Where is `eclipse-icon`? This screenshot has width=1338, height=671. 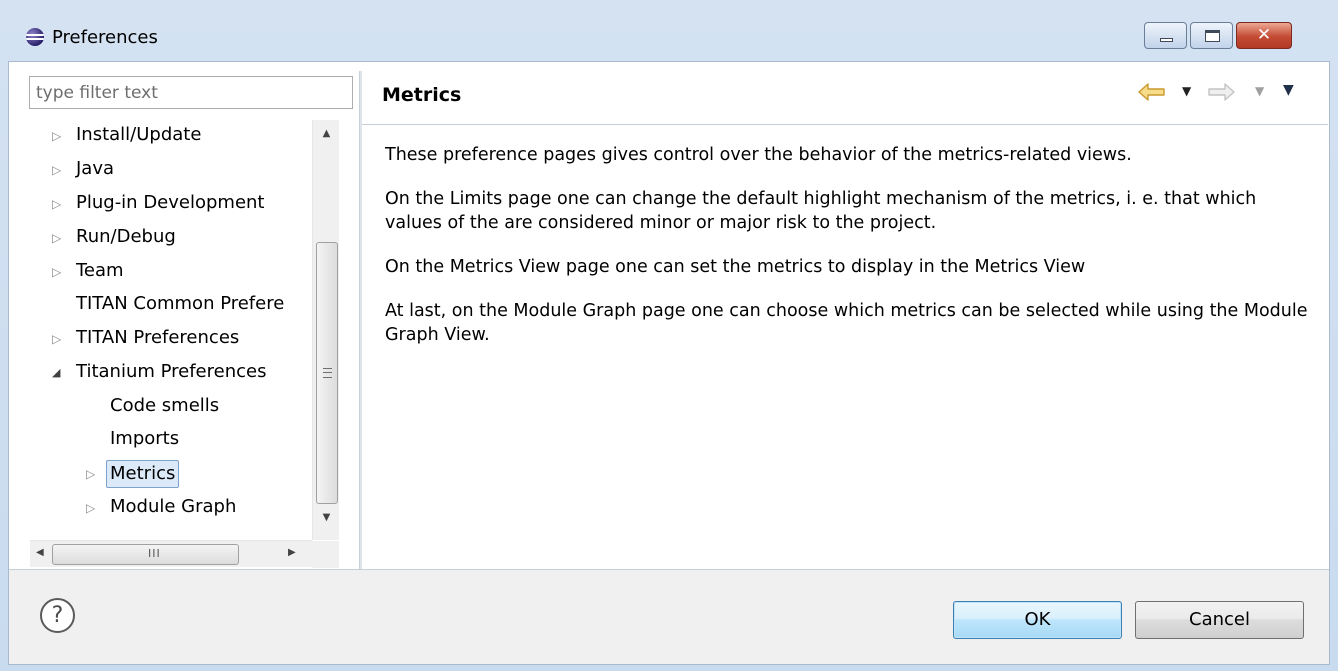
eclipse-icon is located at coordinates (35, 37).